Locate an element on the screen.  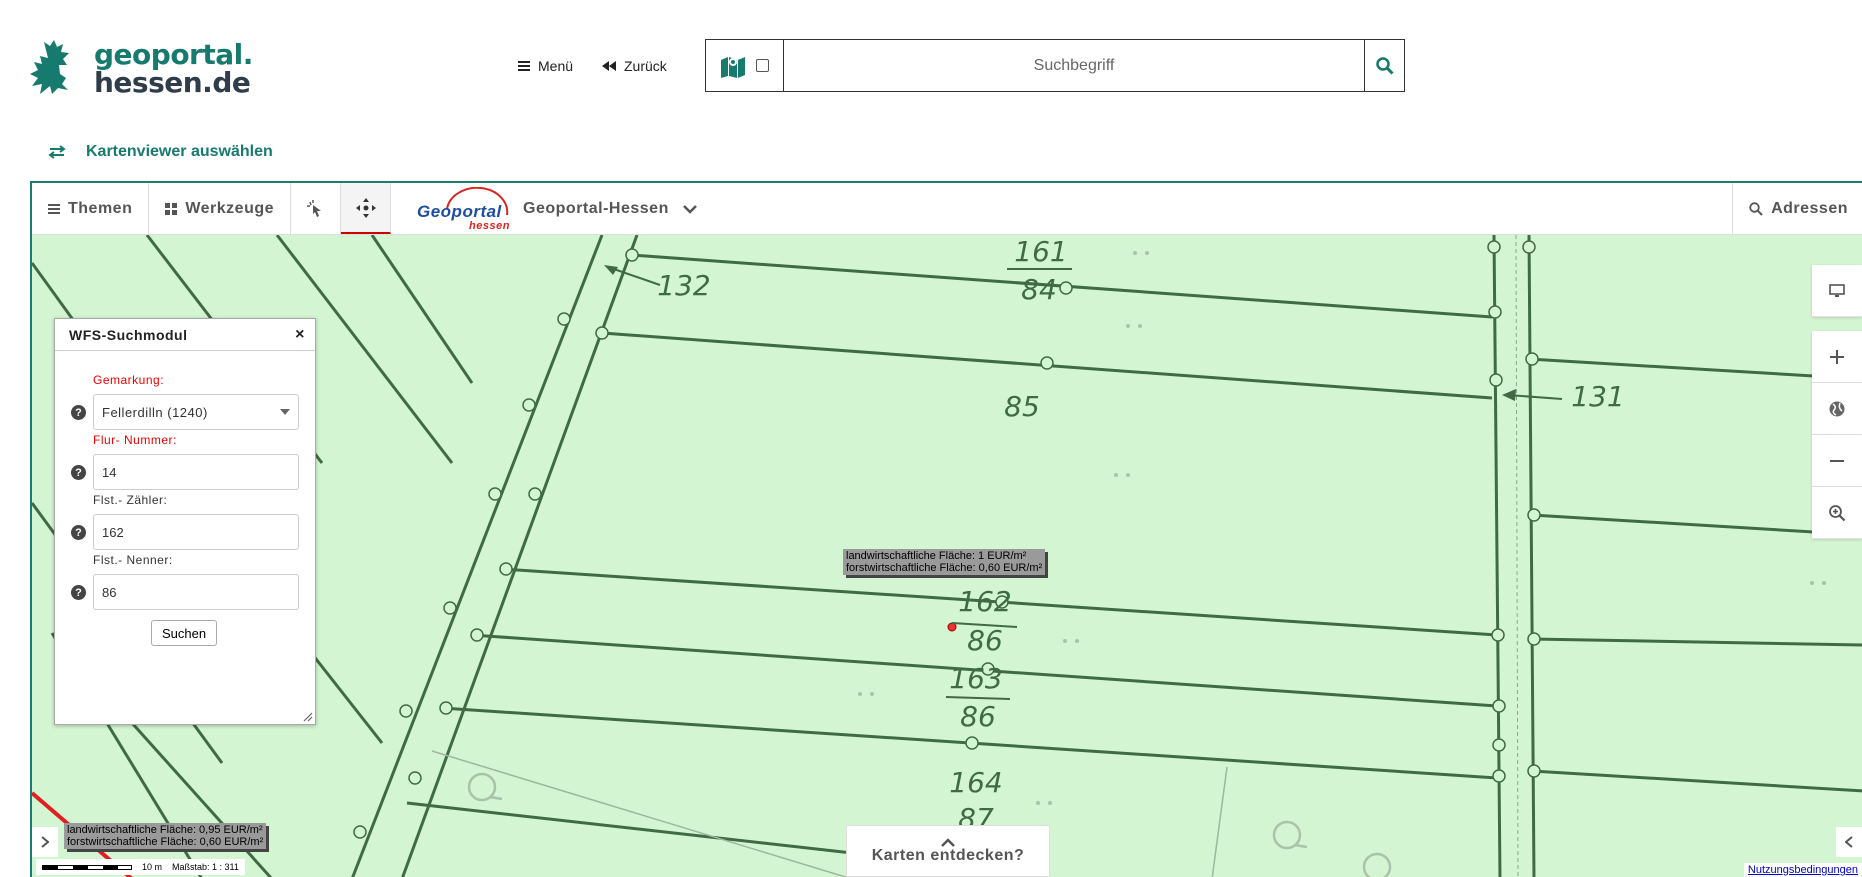
menu-label: Menü is located at coordinates (556, 66).